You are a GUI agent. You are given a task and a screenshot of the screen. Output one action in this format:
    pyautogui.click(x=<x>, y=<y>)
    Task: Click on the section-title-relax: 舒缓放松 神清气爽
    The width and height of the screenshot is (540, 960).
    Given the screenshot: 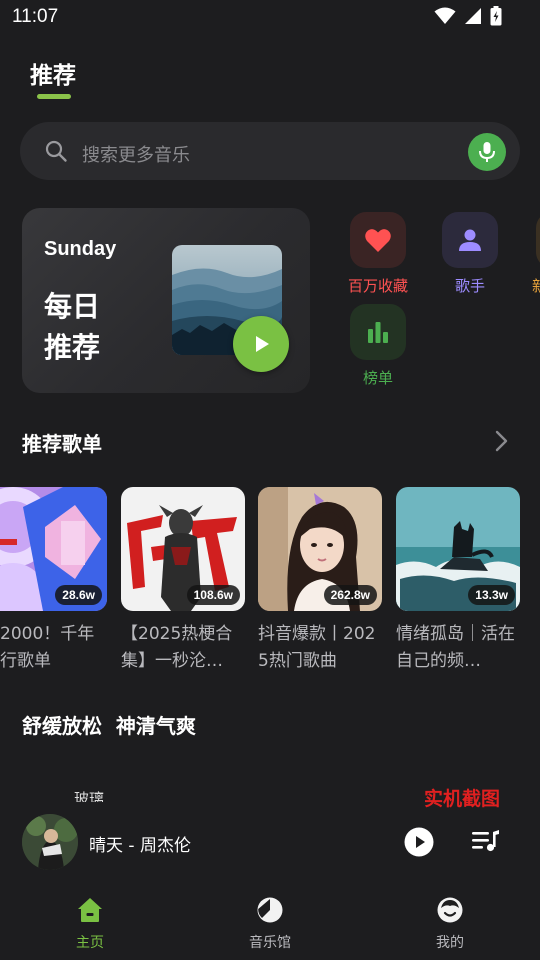 What is the action you would take?
    pyautogui.click(x=109, y=726)
    